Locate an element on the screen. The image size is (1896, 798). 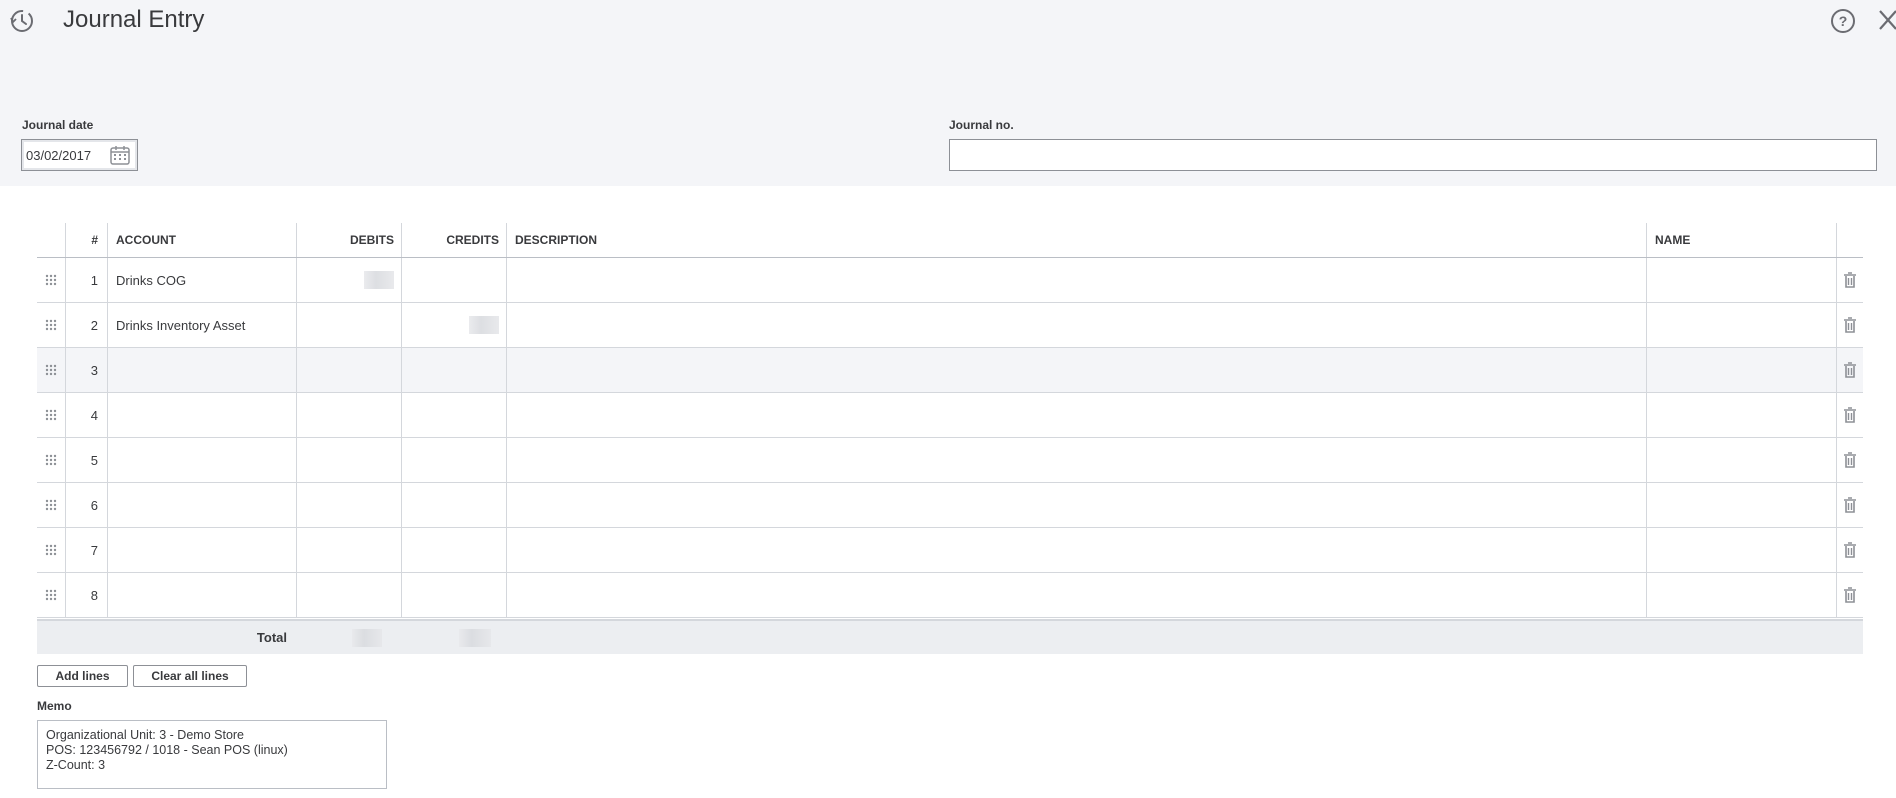
table-row: 6 is located at coordinates (950, 505).